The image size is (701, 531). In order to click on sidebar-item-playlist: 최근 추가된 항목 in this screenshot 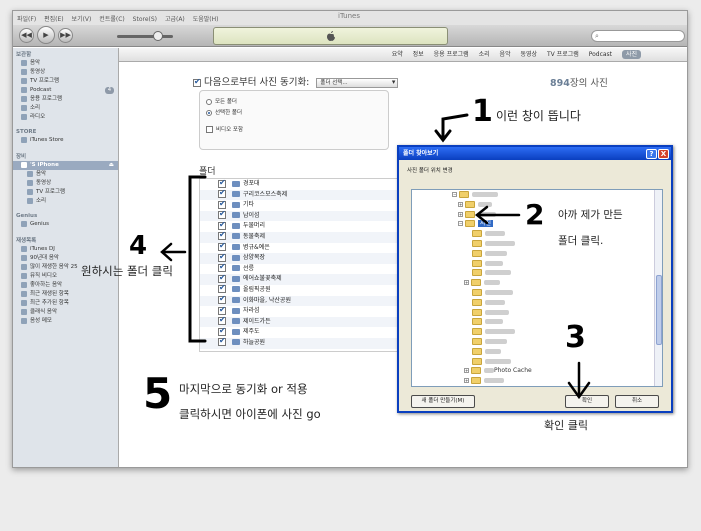, I will do `click(65, 303)`.